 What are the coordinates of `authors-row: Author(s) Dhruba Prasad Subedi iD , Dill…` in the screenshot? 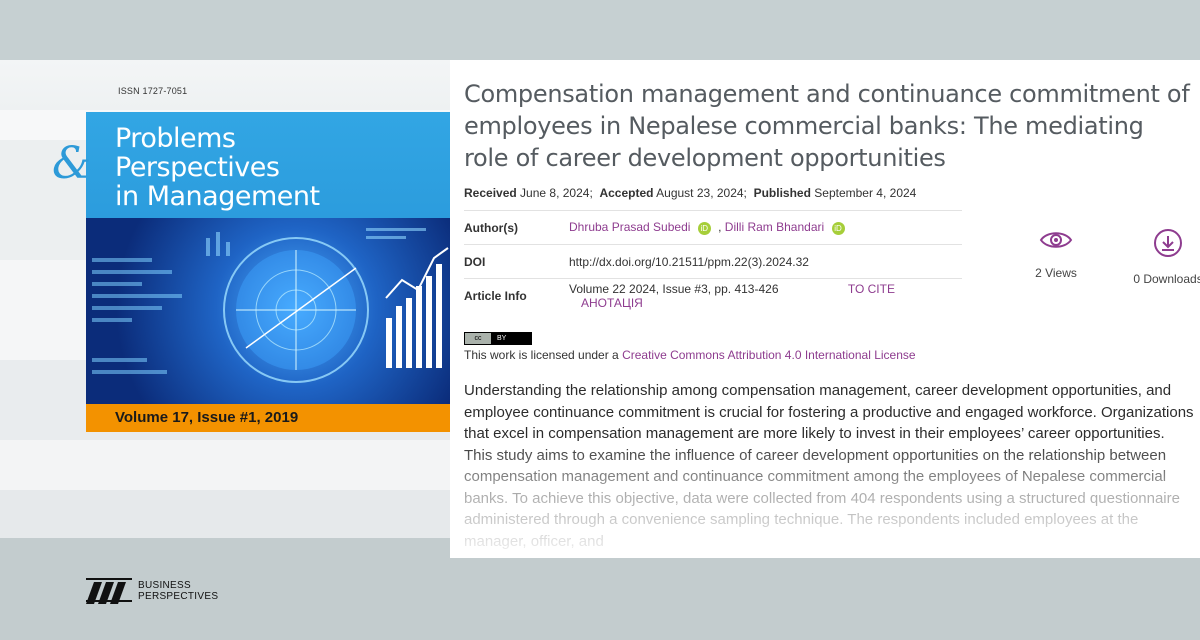 It's located at (713, 227).